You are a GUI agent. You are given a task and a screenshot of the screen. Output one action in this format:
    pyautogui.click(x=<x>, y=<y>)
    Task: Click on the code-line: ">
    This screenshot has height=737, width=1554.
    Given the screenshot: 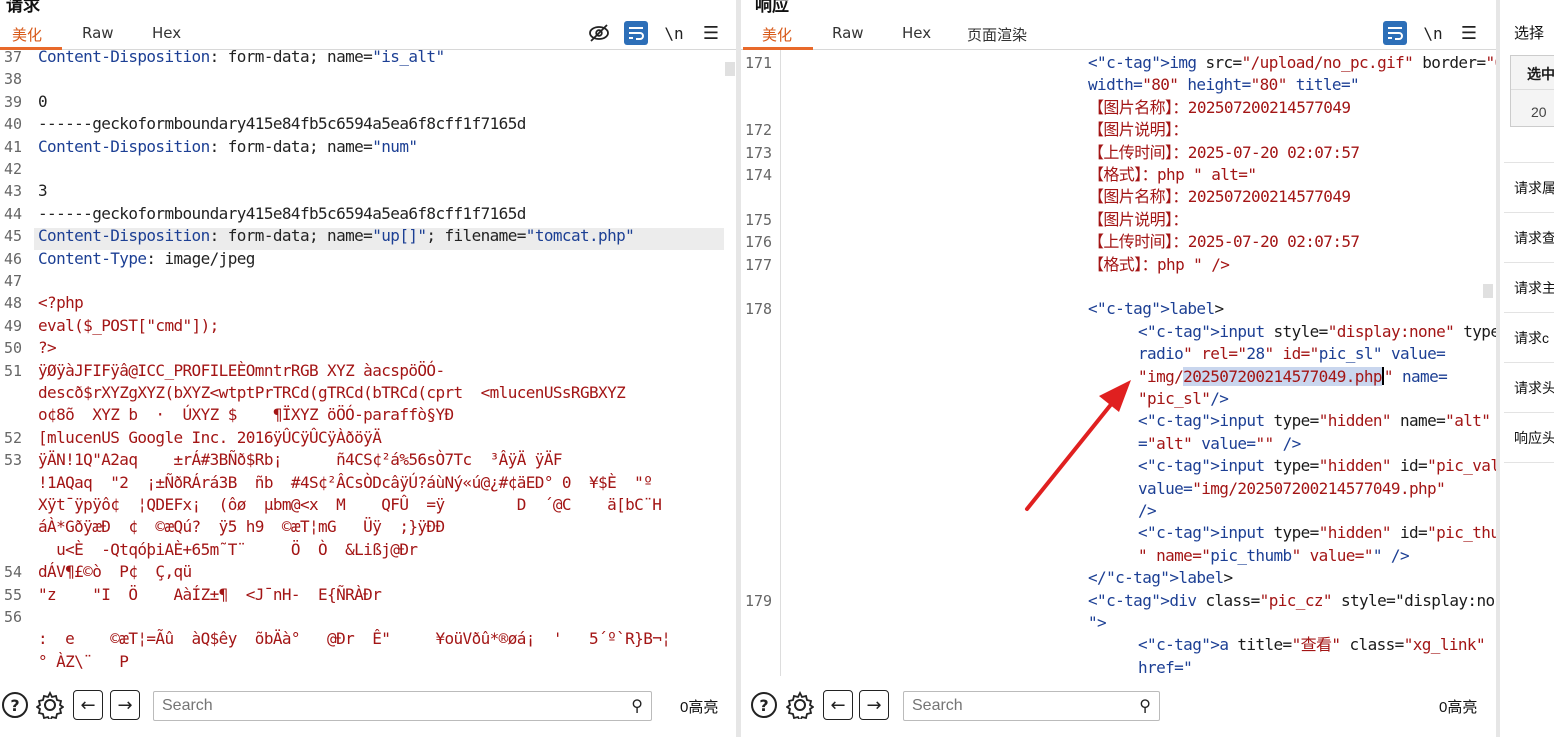 What is the action you would take?
    pyautogui.click(x=1097, y=622)
    